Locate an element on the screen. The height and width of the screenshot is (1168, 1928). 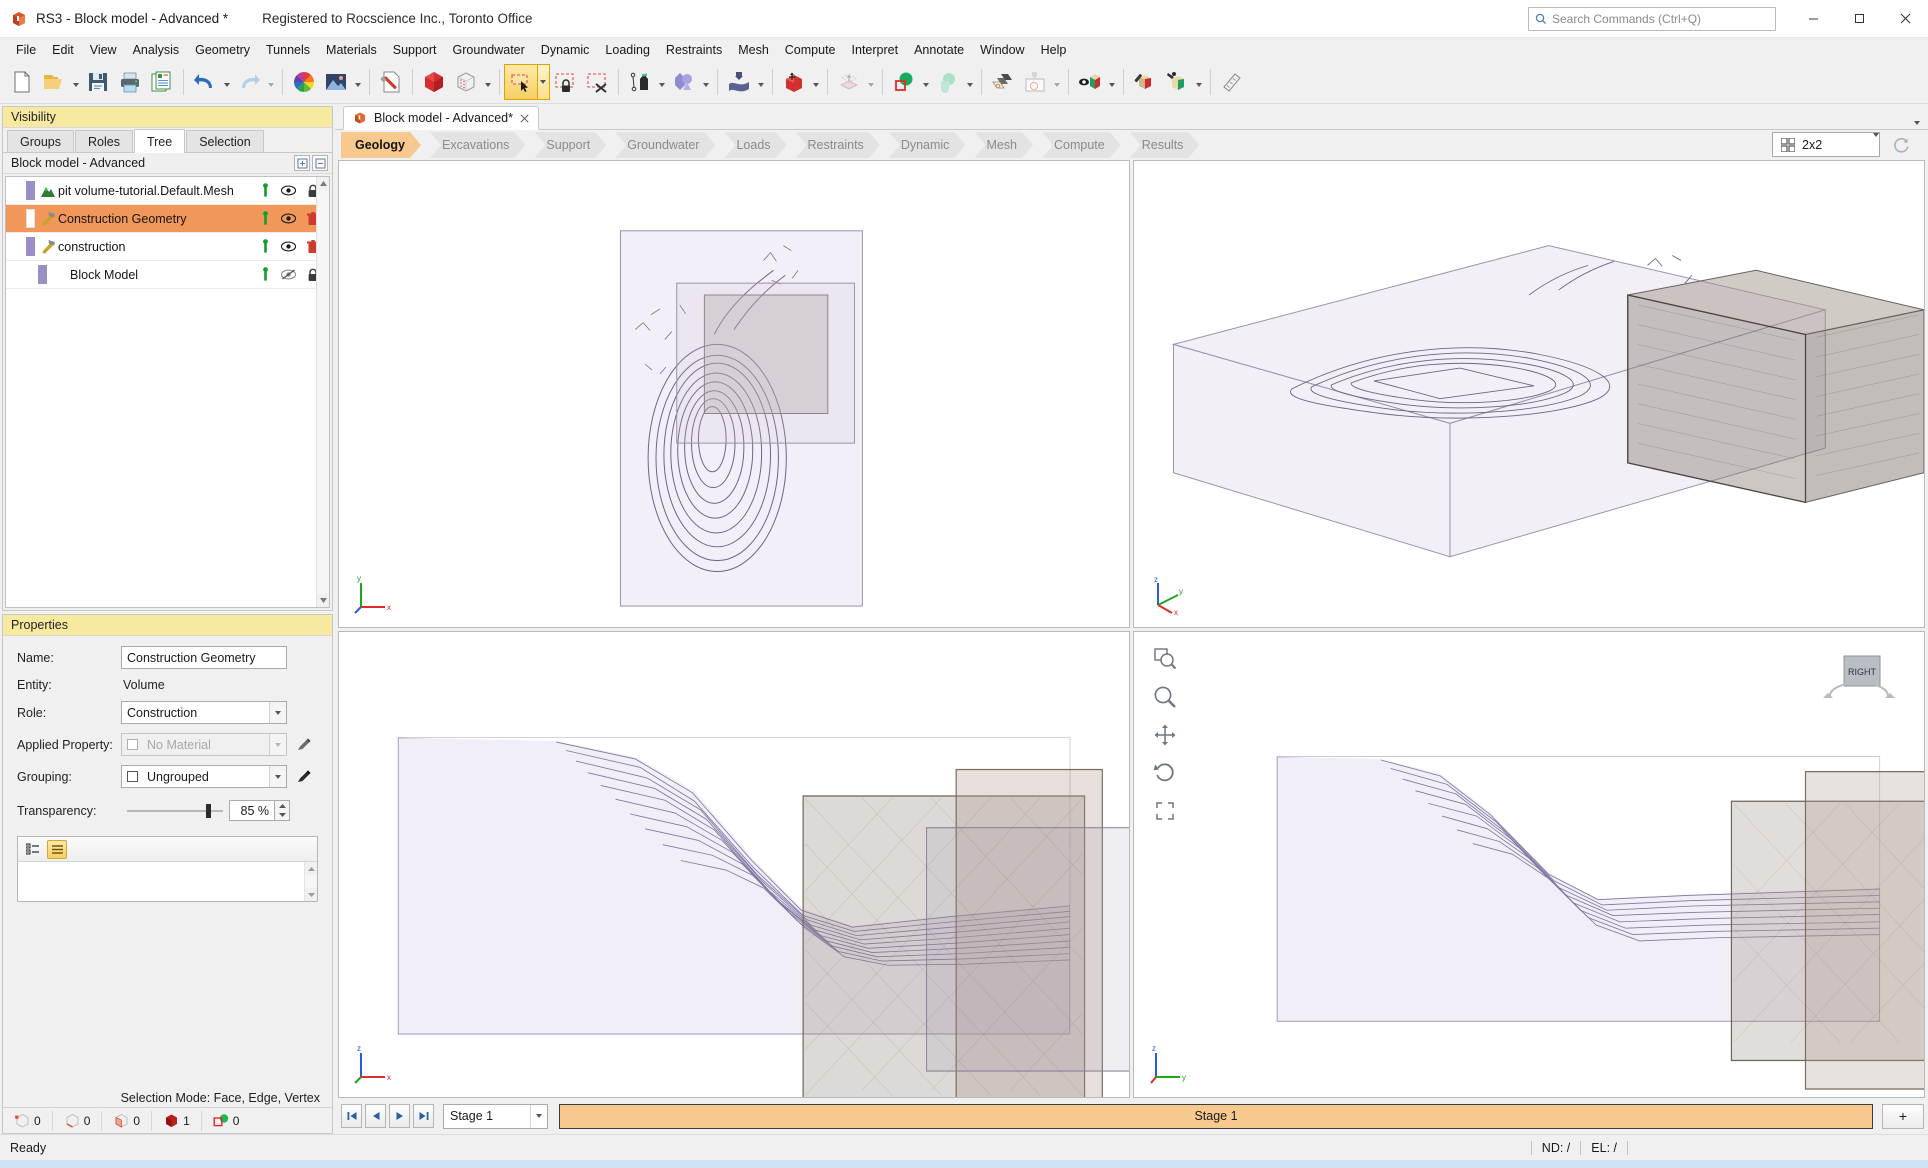
tab-overflow-caret is located at coordinates (1917, 123).